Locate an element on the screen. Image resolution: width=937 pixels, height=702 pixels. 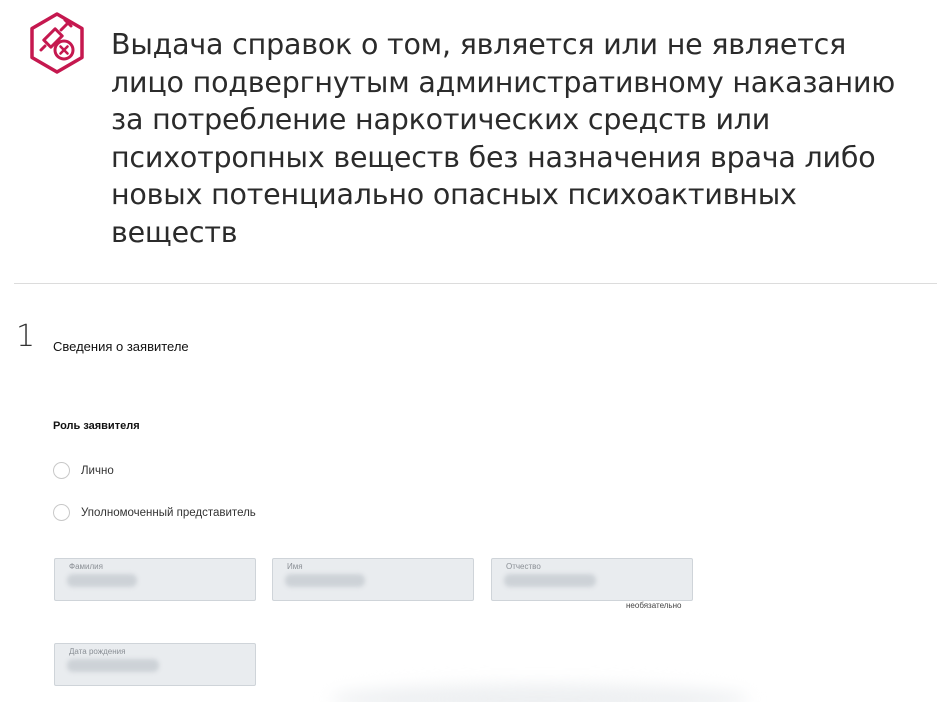
step-number: 1 is located at coordinates (26, 336).